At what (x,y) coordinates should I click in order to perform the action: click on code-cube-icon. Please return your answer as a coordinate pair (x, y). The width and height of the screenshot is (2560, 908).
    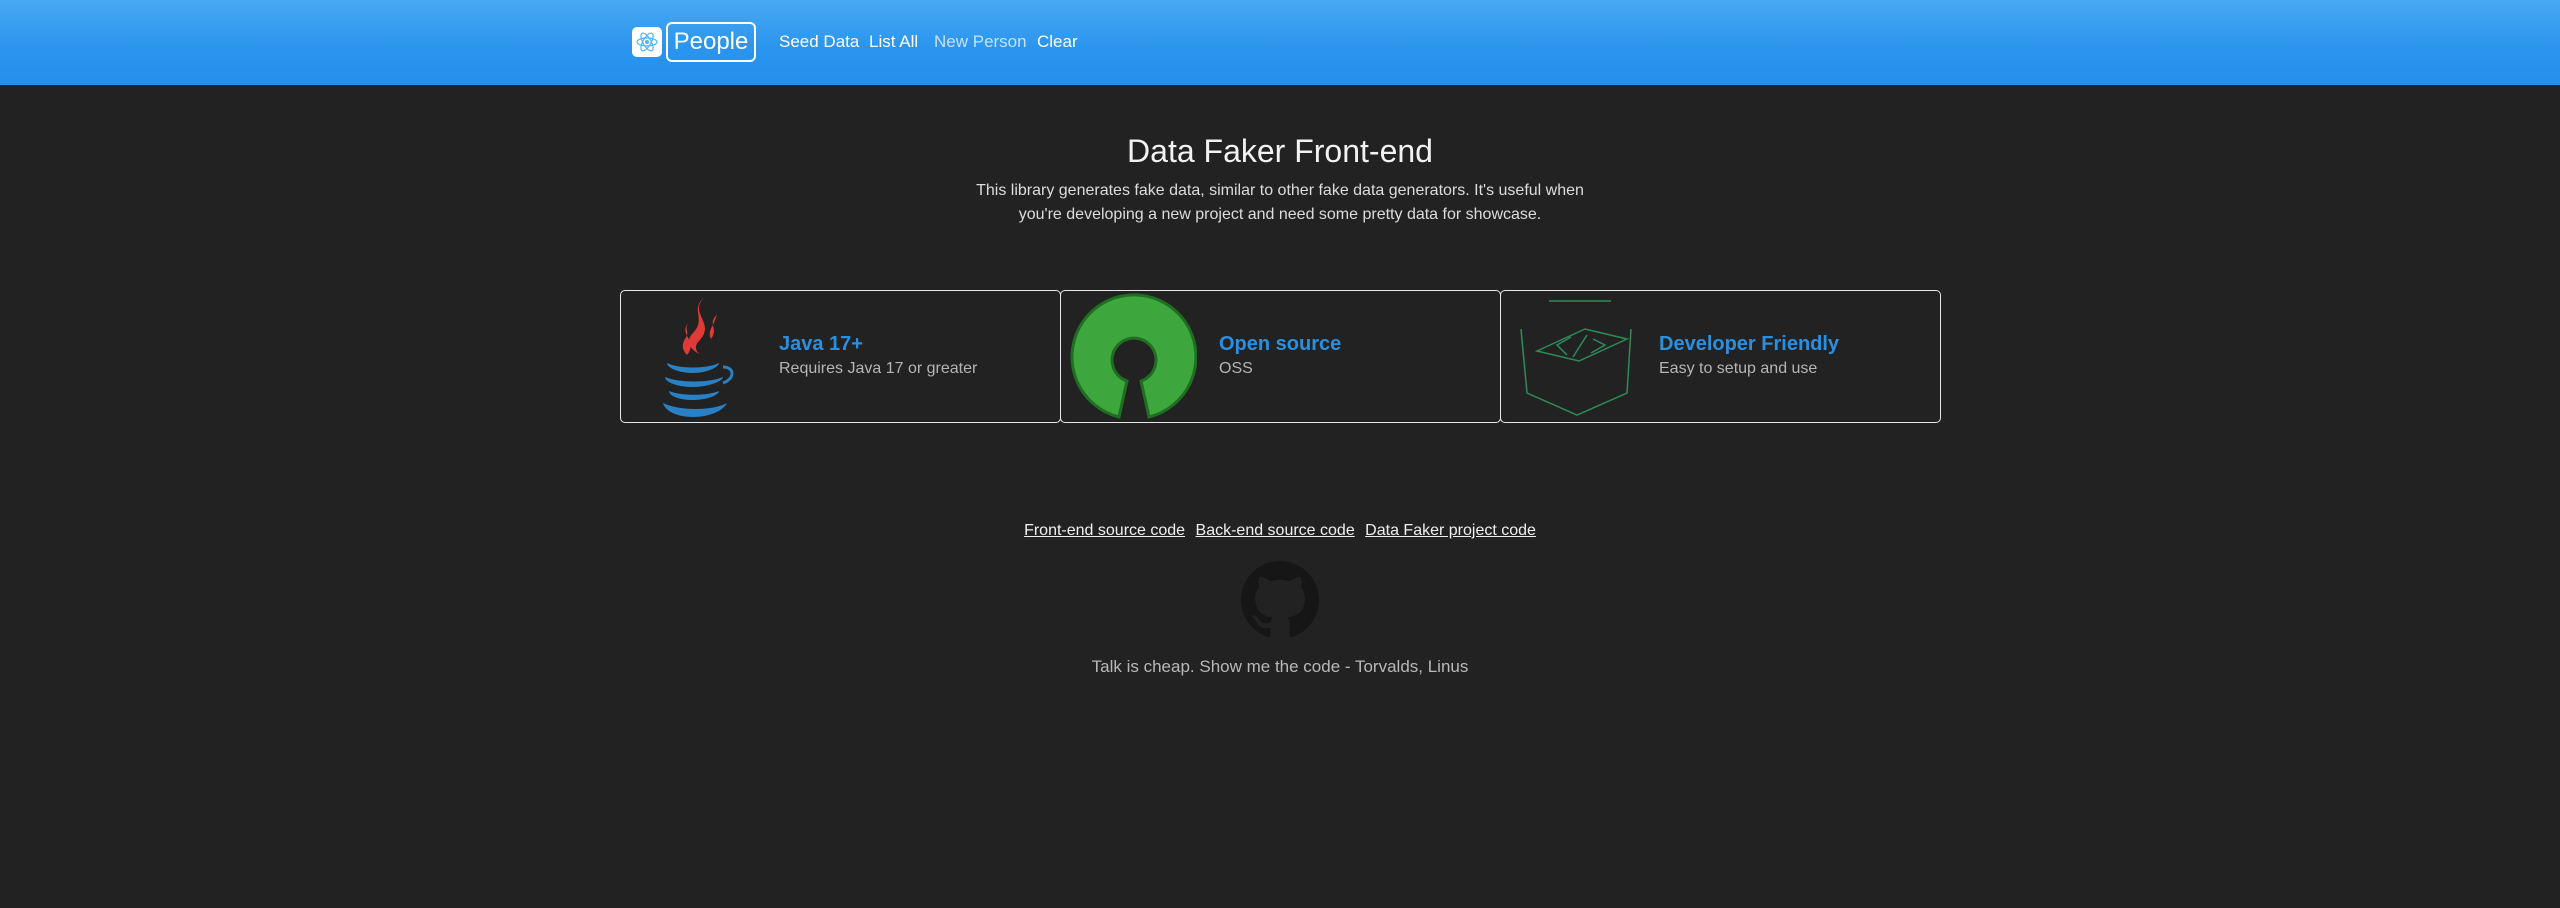
    Looking at the image, I should click on (1572, 357).